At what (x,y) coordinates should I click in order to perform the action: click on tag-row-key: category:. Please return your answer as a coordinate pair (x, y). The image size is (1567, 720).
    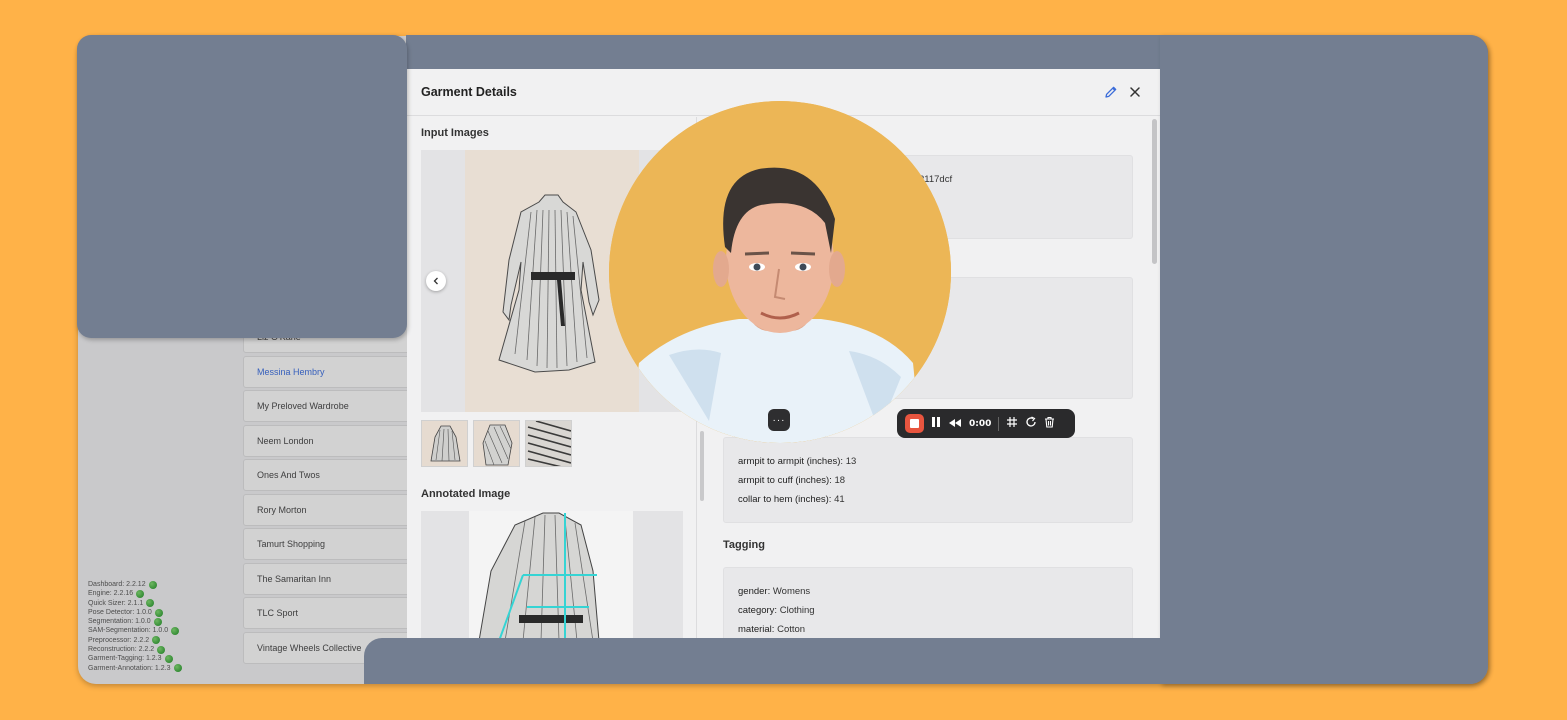
    Looking at the image, I should click on (758, 610).